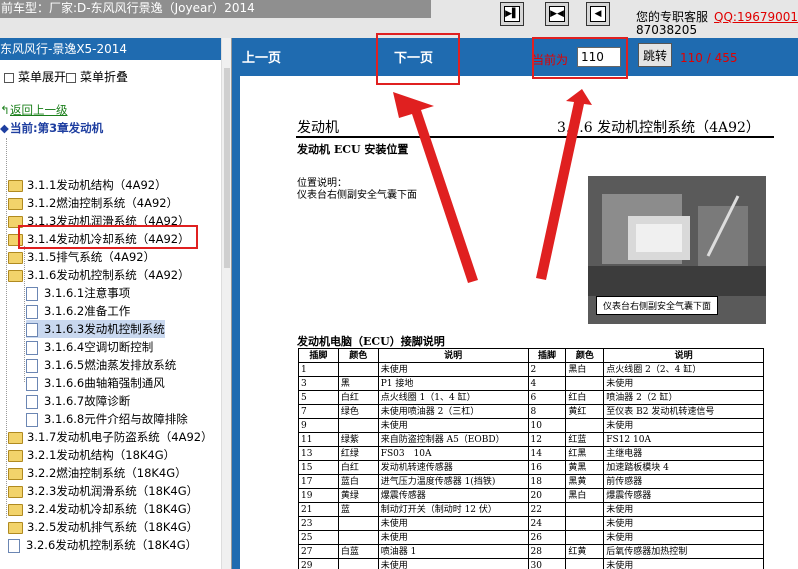  I want to click on annotation-arrows, so click(492, 186).